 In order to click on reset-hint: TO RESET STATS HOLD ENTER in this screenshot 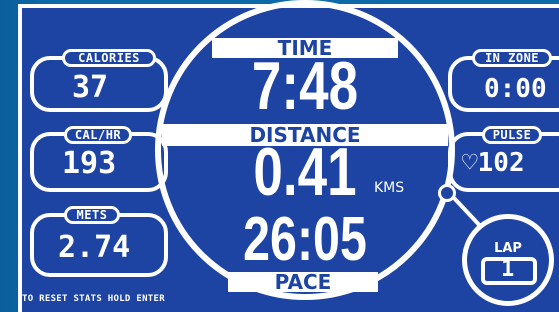, I will do `click(93, 299)`.